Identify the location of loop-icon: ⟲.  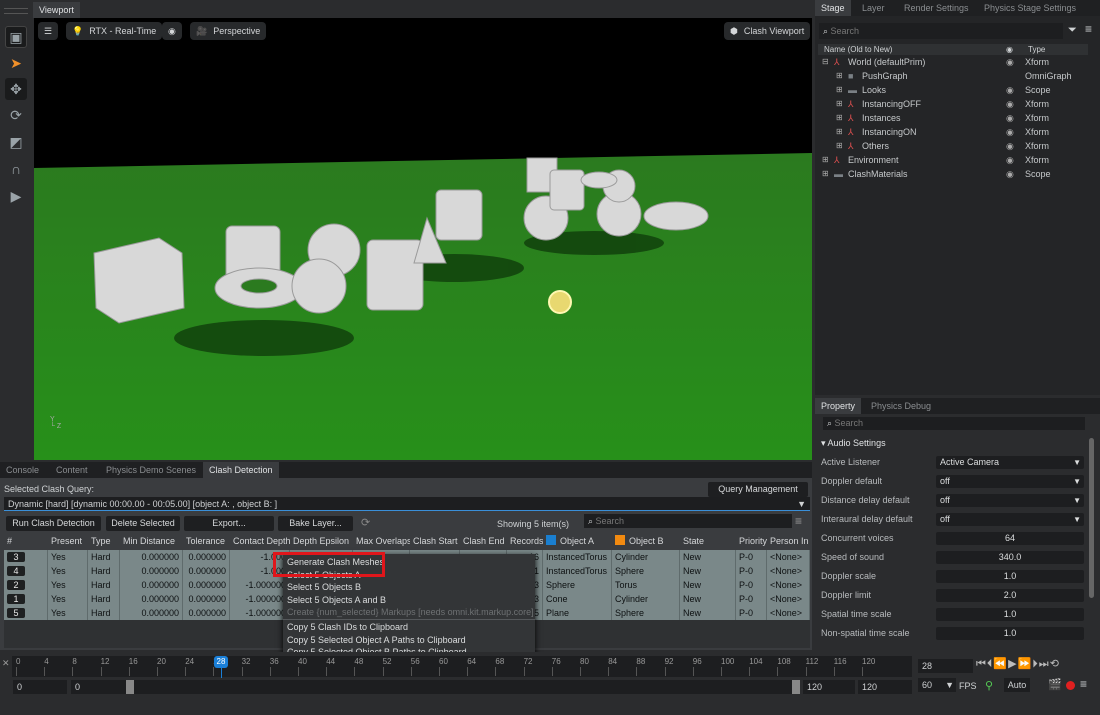
(1055, 664).